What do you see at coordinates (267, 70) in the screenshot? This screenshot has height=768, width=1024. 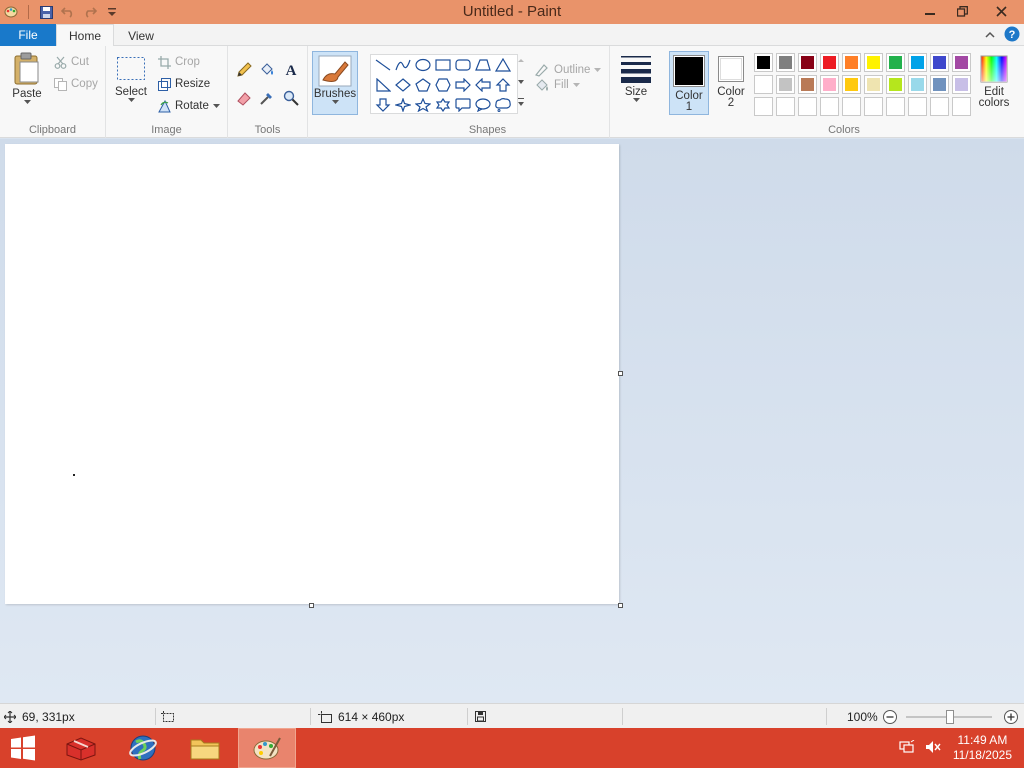 I see `fill-tool` at bounding box center [267, 70].